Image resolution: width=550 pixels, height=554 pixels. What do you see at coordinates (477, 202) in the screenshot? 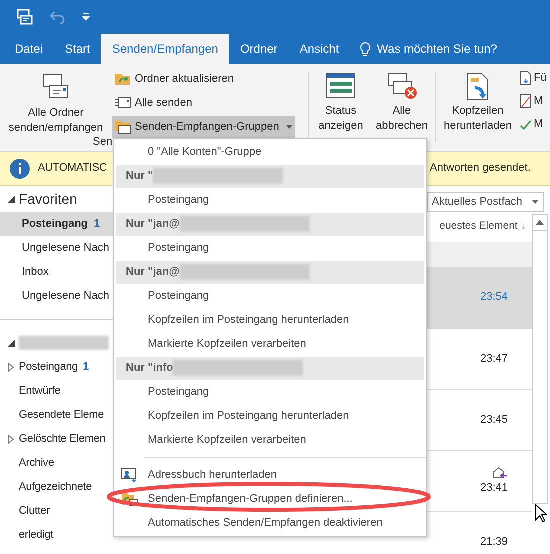
I see `scope-label: Aktuelles Postfach` at bounding box center [477, 202].